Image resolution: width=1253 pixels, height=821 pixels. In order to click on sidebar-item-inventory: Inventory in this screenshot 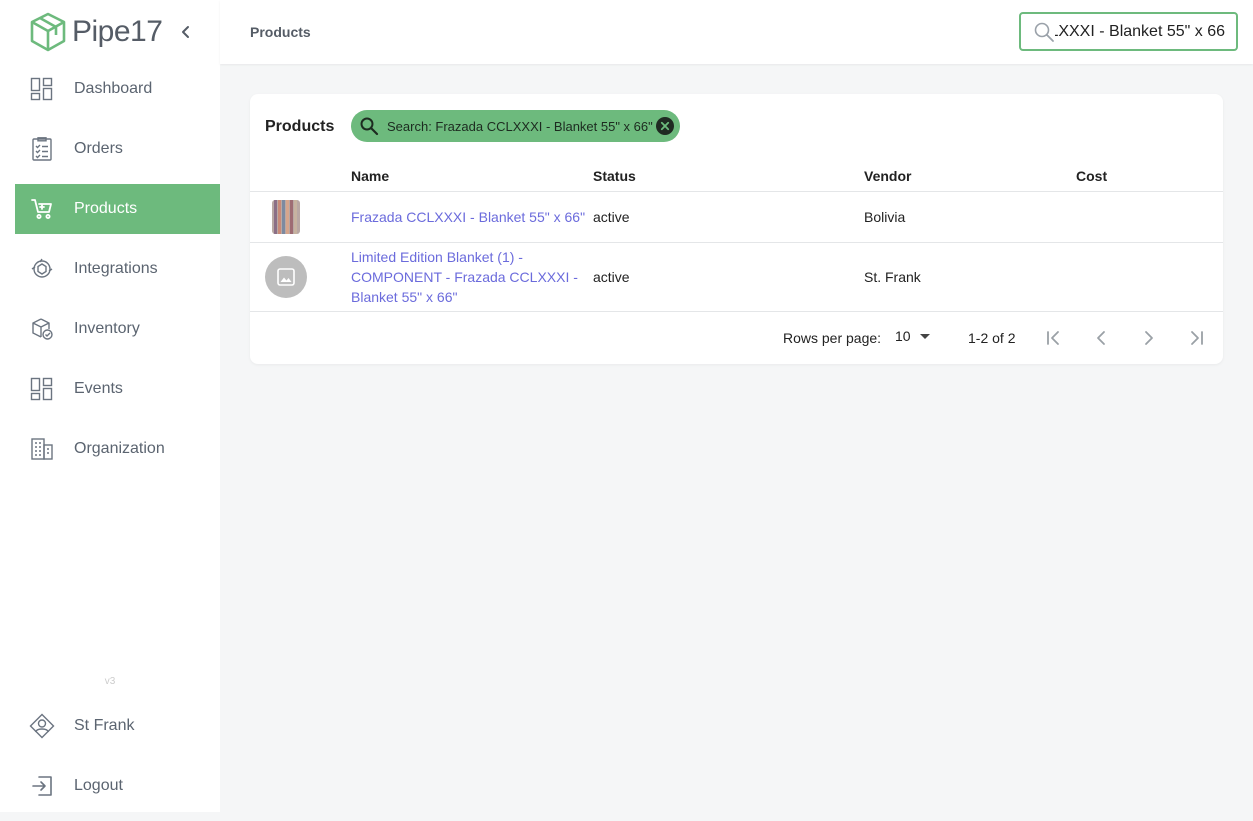, I will do `click(117, 329)`.